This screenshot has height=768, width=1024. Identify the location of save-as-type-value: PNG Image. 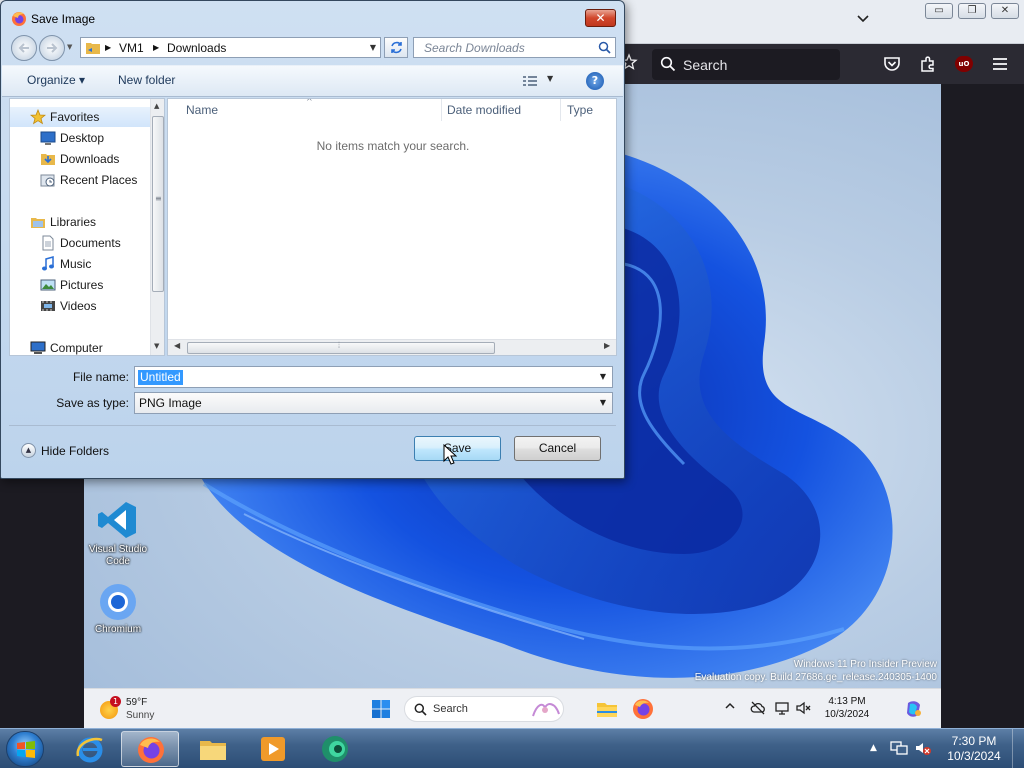
(170, 403).